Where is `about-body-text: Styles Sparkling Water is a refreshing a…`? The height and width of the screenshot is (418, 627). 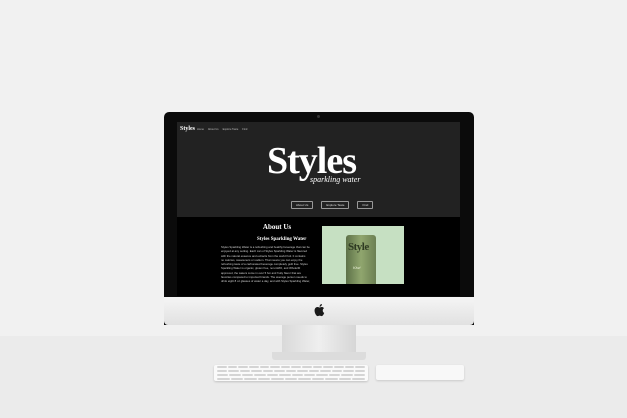 about-body-text: Styles Sparkling Water is a refreshing a… is located at coordinates (277, 264).